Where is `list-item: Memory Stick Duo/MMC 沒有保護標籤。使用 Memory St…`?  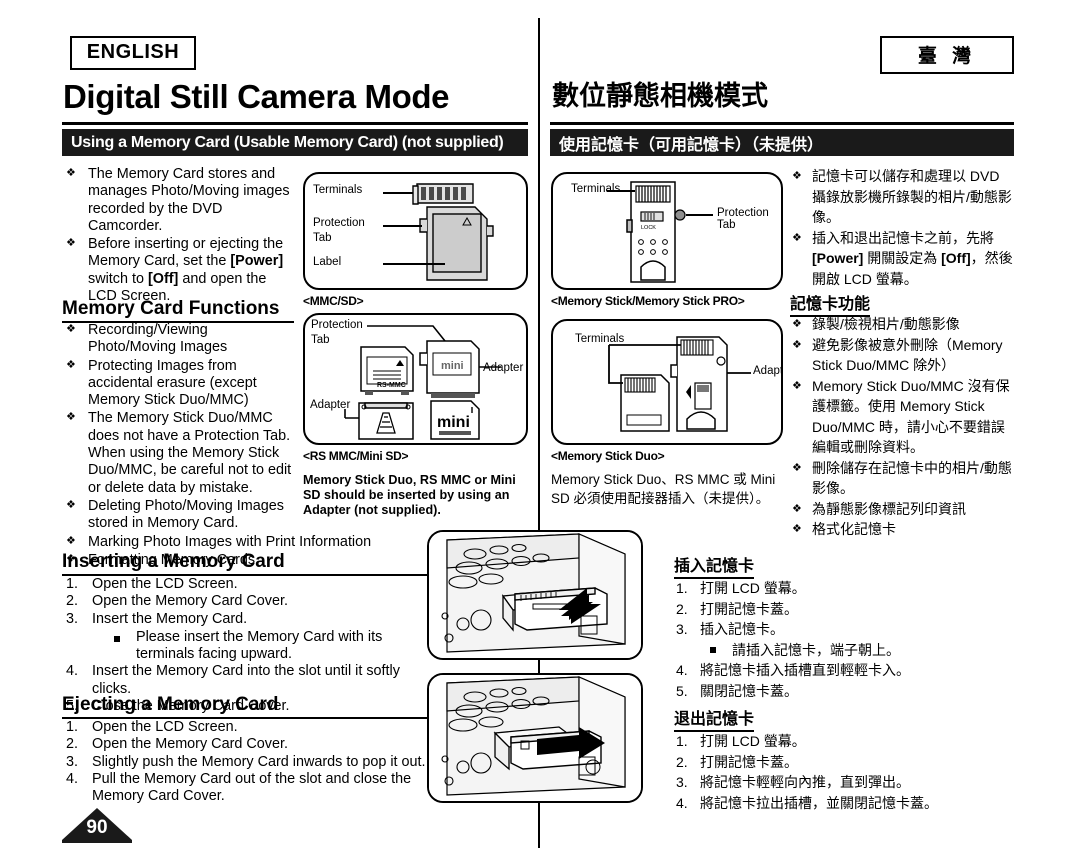 list-item: Memory Stick Duo/MMC 沒有保護標籤。使用 Memory St… is located at coordinates (902, 417).